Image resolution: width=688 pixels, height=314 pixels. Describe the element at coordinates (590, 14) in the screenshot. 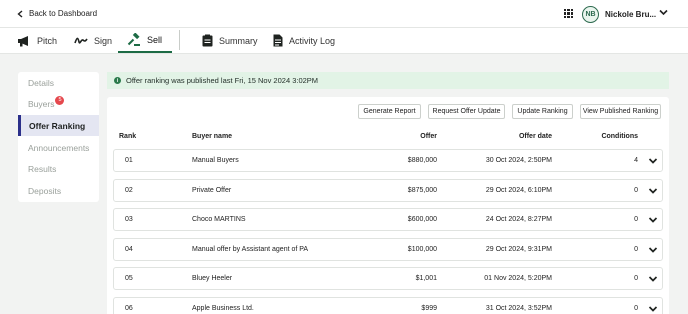

I see `avatar: NB` at that location.